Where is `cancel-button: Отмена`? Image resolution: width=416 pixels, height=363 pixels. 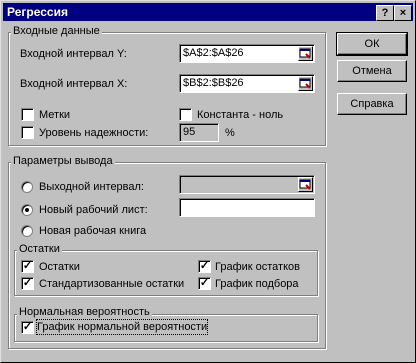
cancel-button: Отмена is located at coordinates (372, 71).